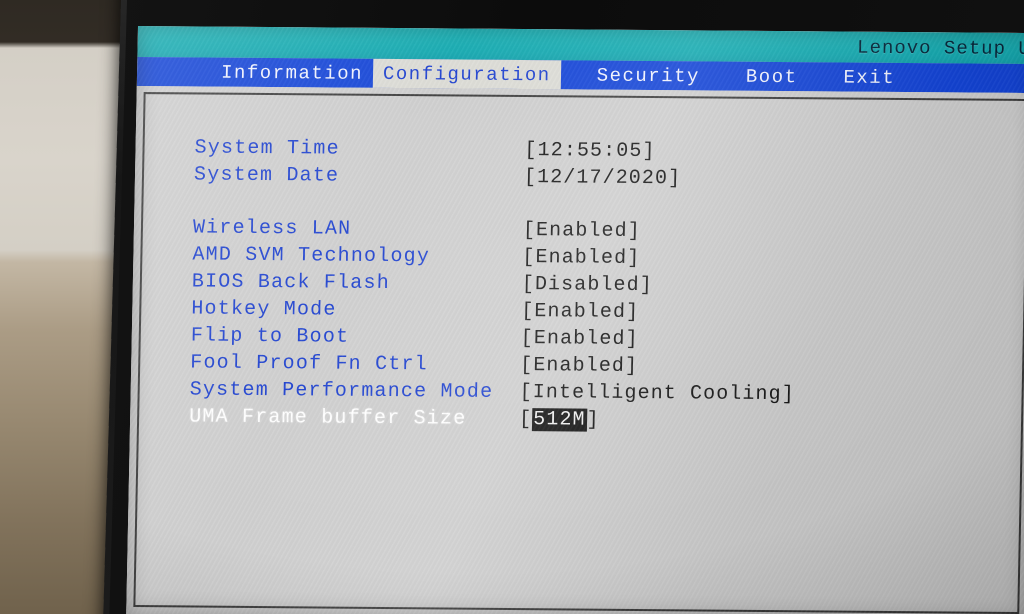 The width and height of the screenshot is (1024, 614). What do you see at coordinates (603, 178) in the screenshot?
I see `setting-value: [12/17/2020]` at bounding box center [603, 178].